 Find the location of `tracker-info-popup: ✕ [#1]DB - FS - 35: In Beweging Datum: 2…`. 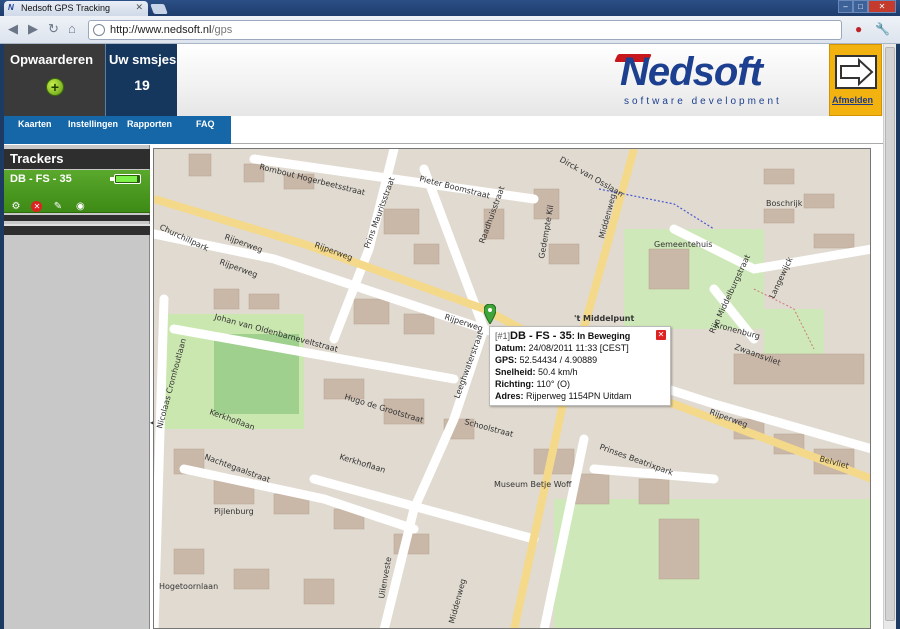

tracker-info-popup: ✕ [#1]DB - FS - 35: In Beweging Datum: 2… is located at coordinates (580, 366).